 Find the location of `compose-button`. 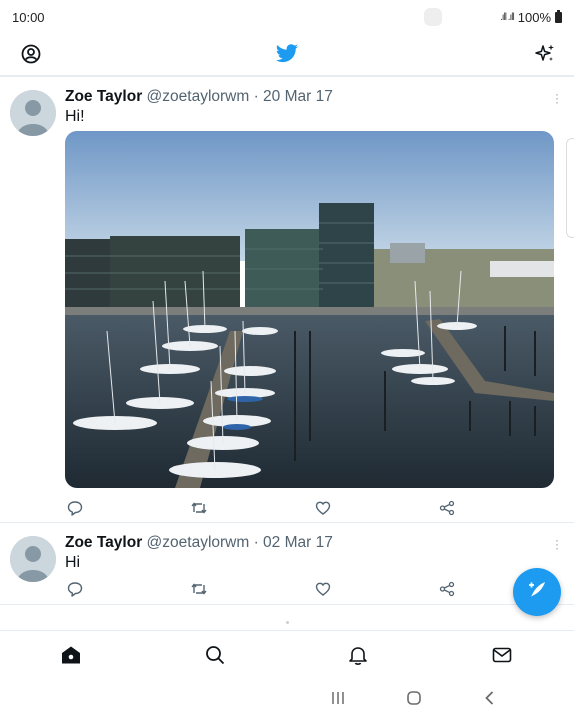

compose-button is located at coordinates (537, 592).